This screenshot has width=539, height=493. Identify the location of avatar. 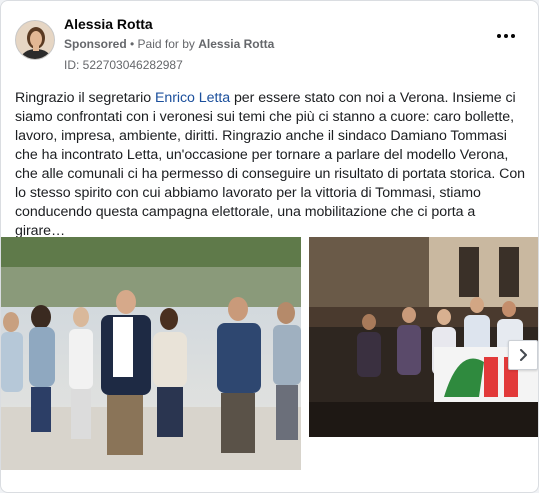
(35, 40).